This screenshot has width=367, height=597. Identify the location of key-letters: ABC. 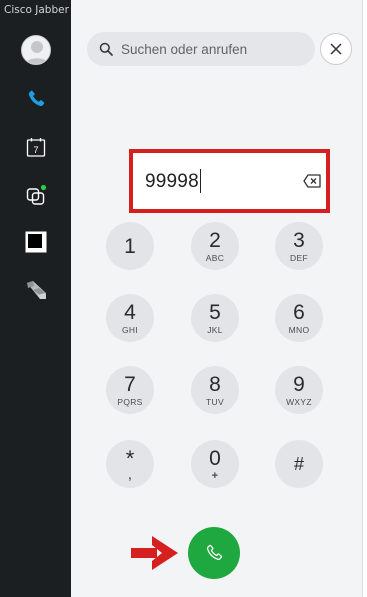
(215, 257).